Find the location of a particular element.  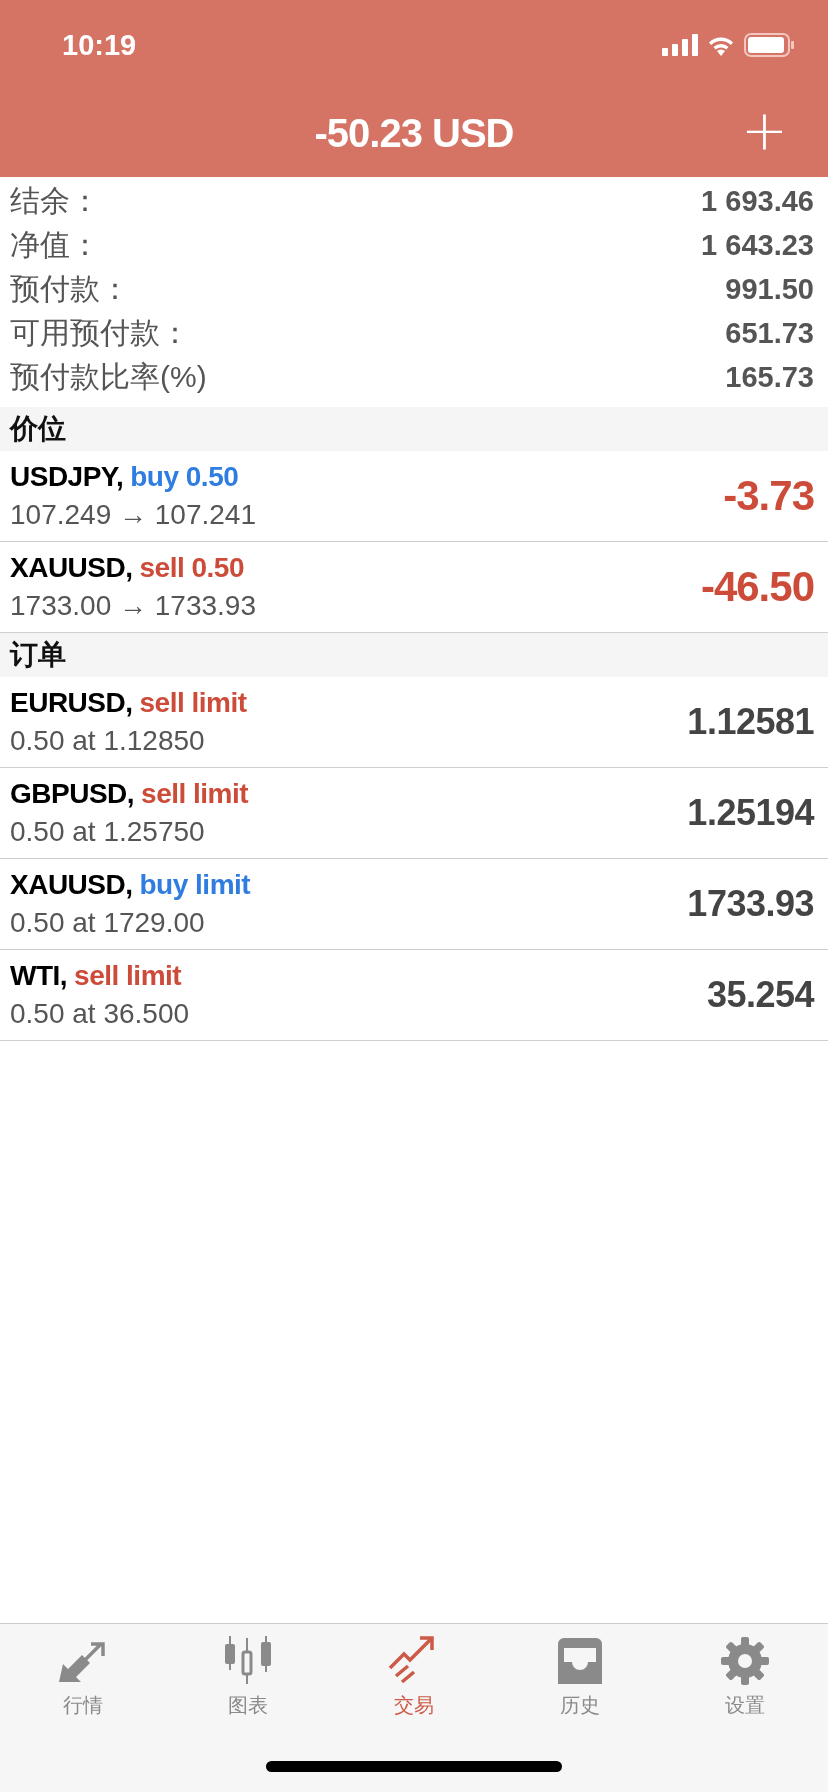

order-detail-text: 0.50 at 1.25750 is located at coordinates (108, 832).